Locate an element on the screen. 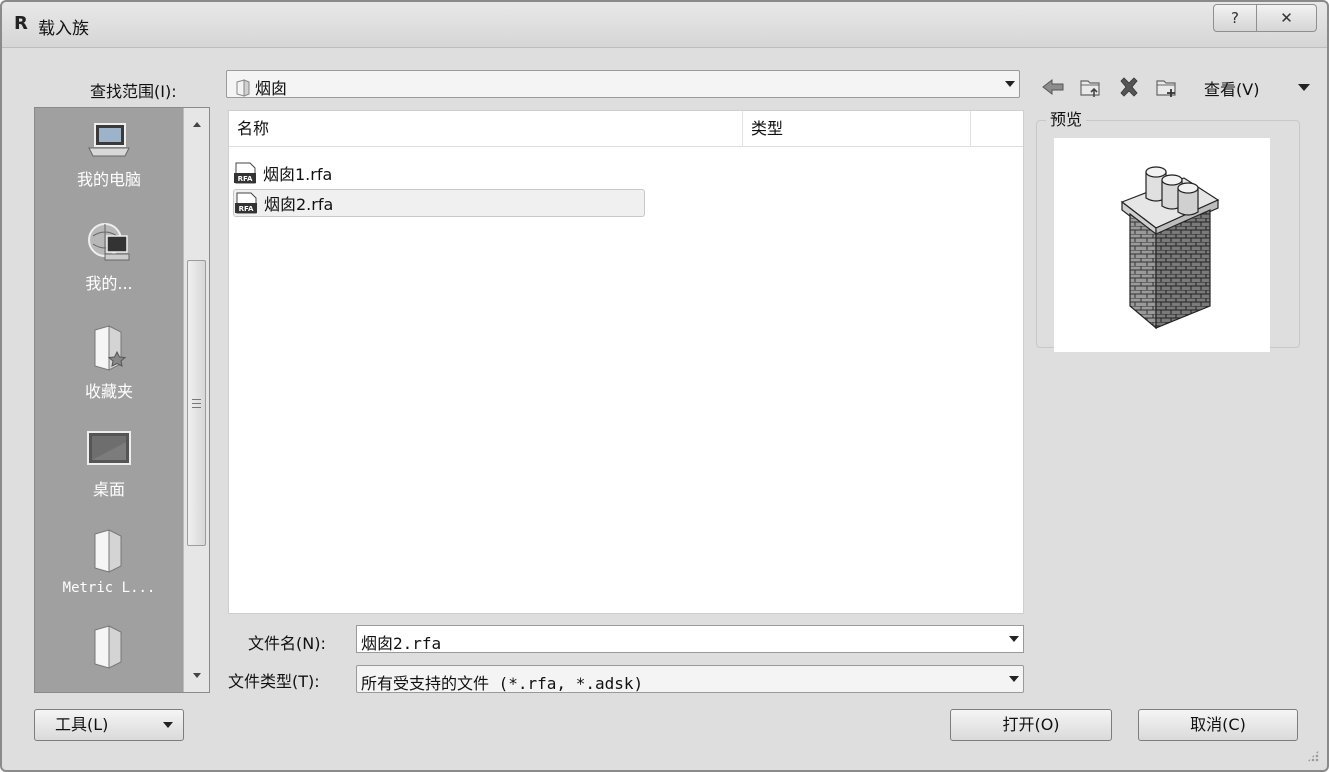  close-button: ✕ is located at coordinates (1287, 18).